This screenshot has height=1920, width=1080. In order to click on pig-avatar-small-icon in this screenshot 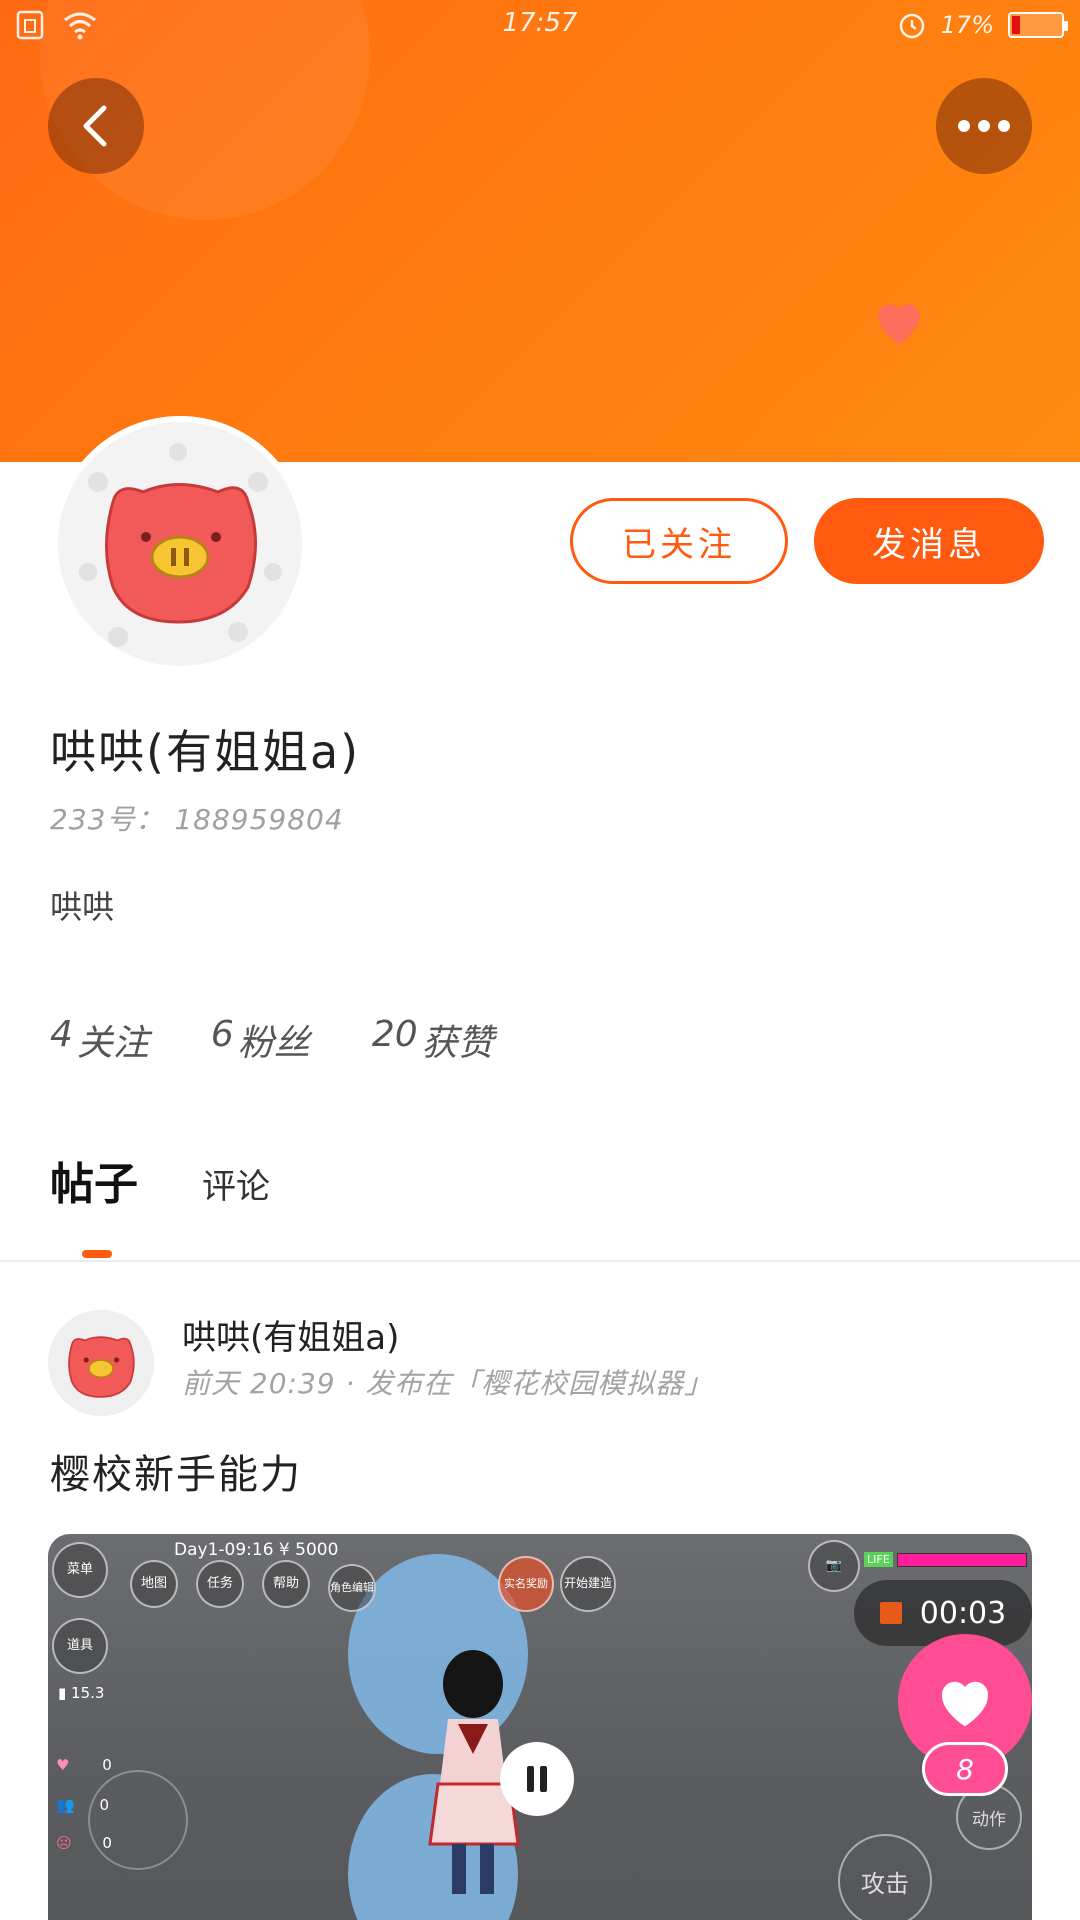, I will do `click(101, 1363)`.